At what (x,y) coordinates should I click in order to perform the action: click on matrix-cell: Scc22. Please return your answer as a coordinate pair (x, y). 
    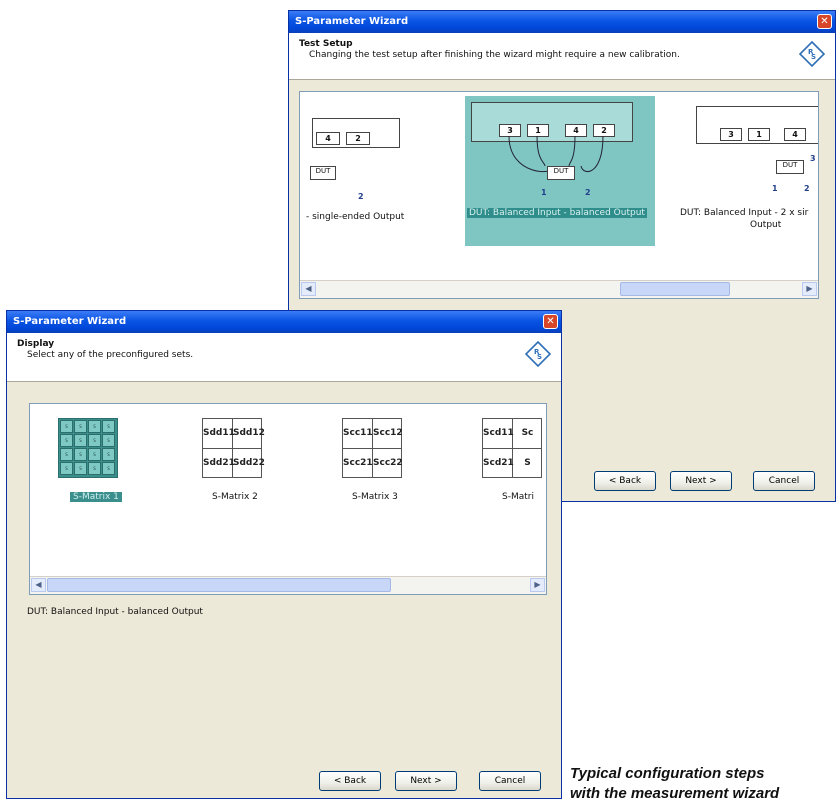
    Looking at the image, I should click on (388, 463).